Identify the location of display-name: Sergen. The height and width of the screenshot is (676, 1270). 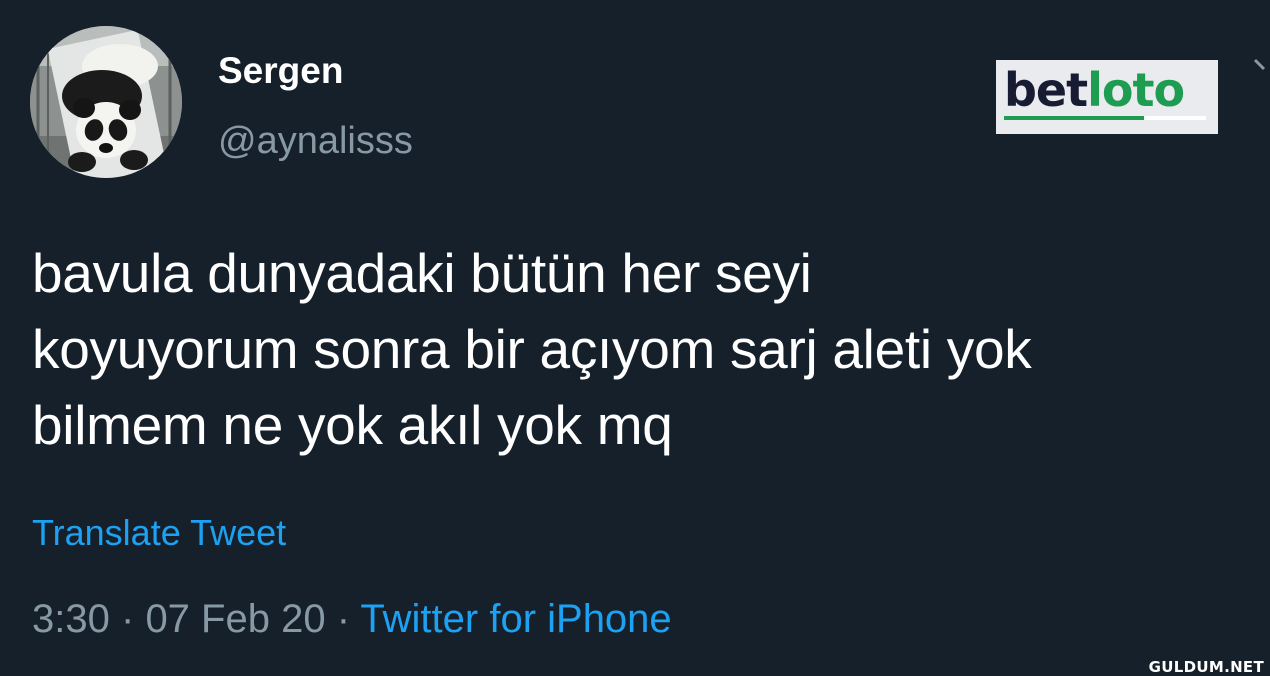
(280, 71).